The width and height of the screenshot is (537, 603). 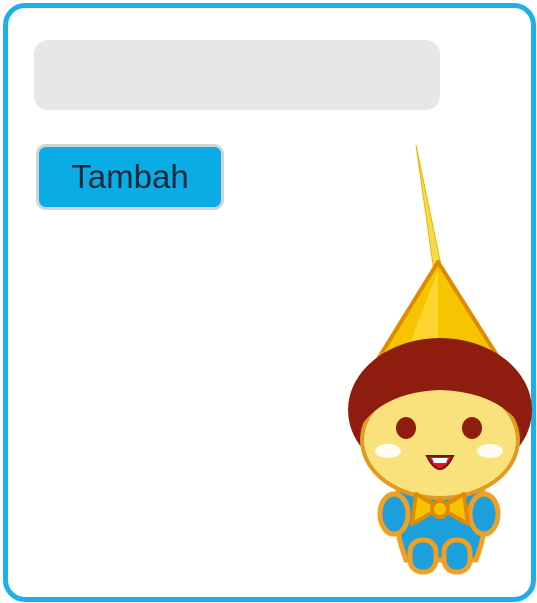 I want to click on text-input, so click(x=237, y=75).